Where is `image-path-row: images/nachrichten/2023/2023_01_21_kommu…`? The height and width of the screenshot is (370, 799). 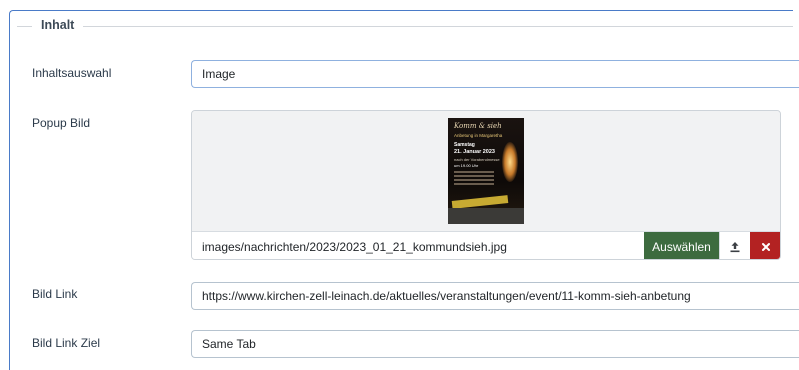 image-path-row: images/nachrichten/2023/2023_01_21_kommu… is located at coordinates (486, 245).